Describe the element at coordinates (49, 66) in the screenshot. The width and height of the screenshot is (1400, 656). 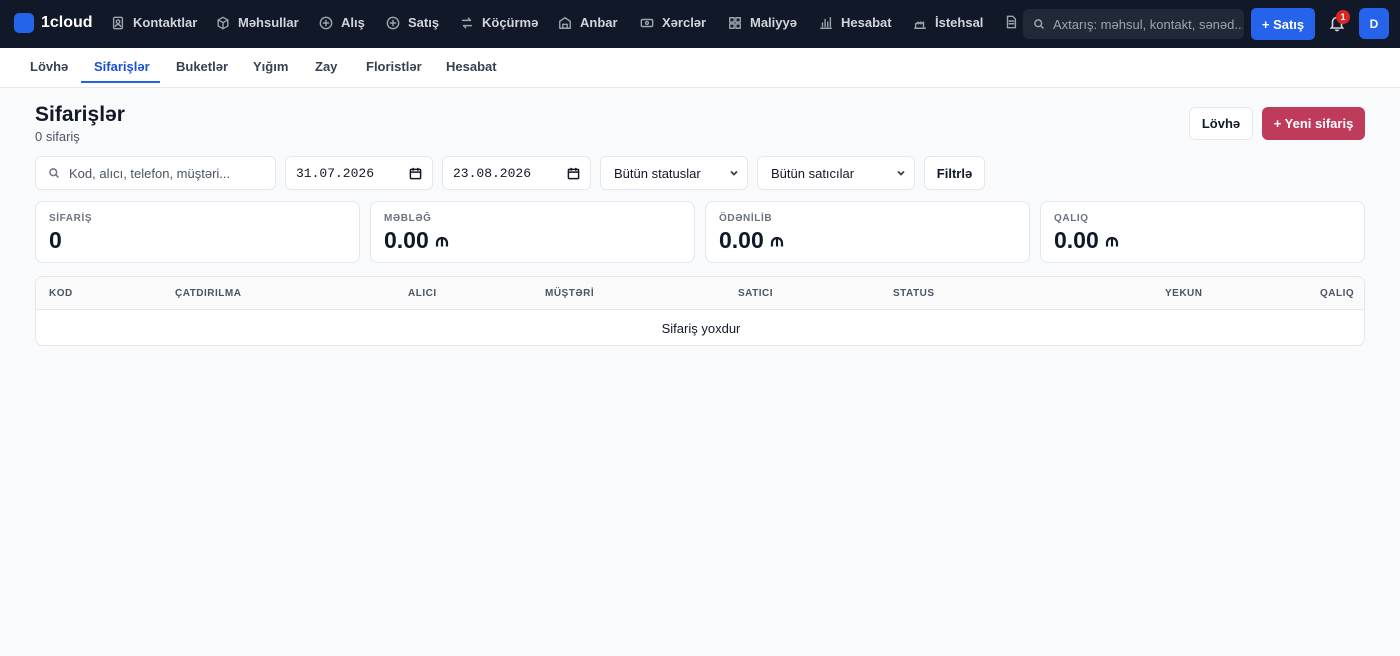
I see `tab-lovhe: Lövhə` at that location.